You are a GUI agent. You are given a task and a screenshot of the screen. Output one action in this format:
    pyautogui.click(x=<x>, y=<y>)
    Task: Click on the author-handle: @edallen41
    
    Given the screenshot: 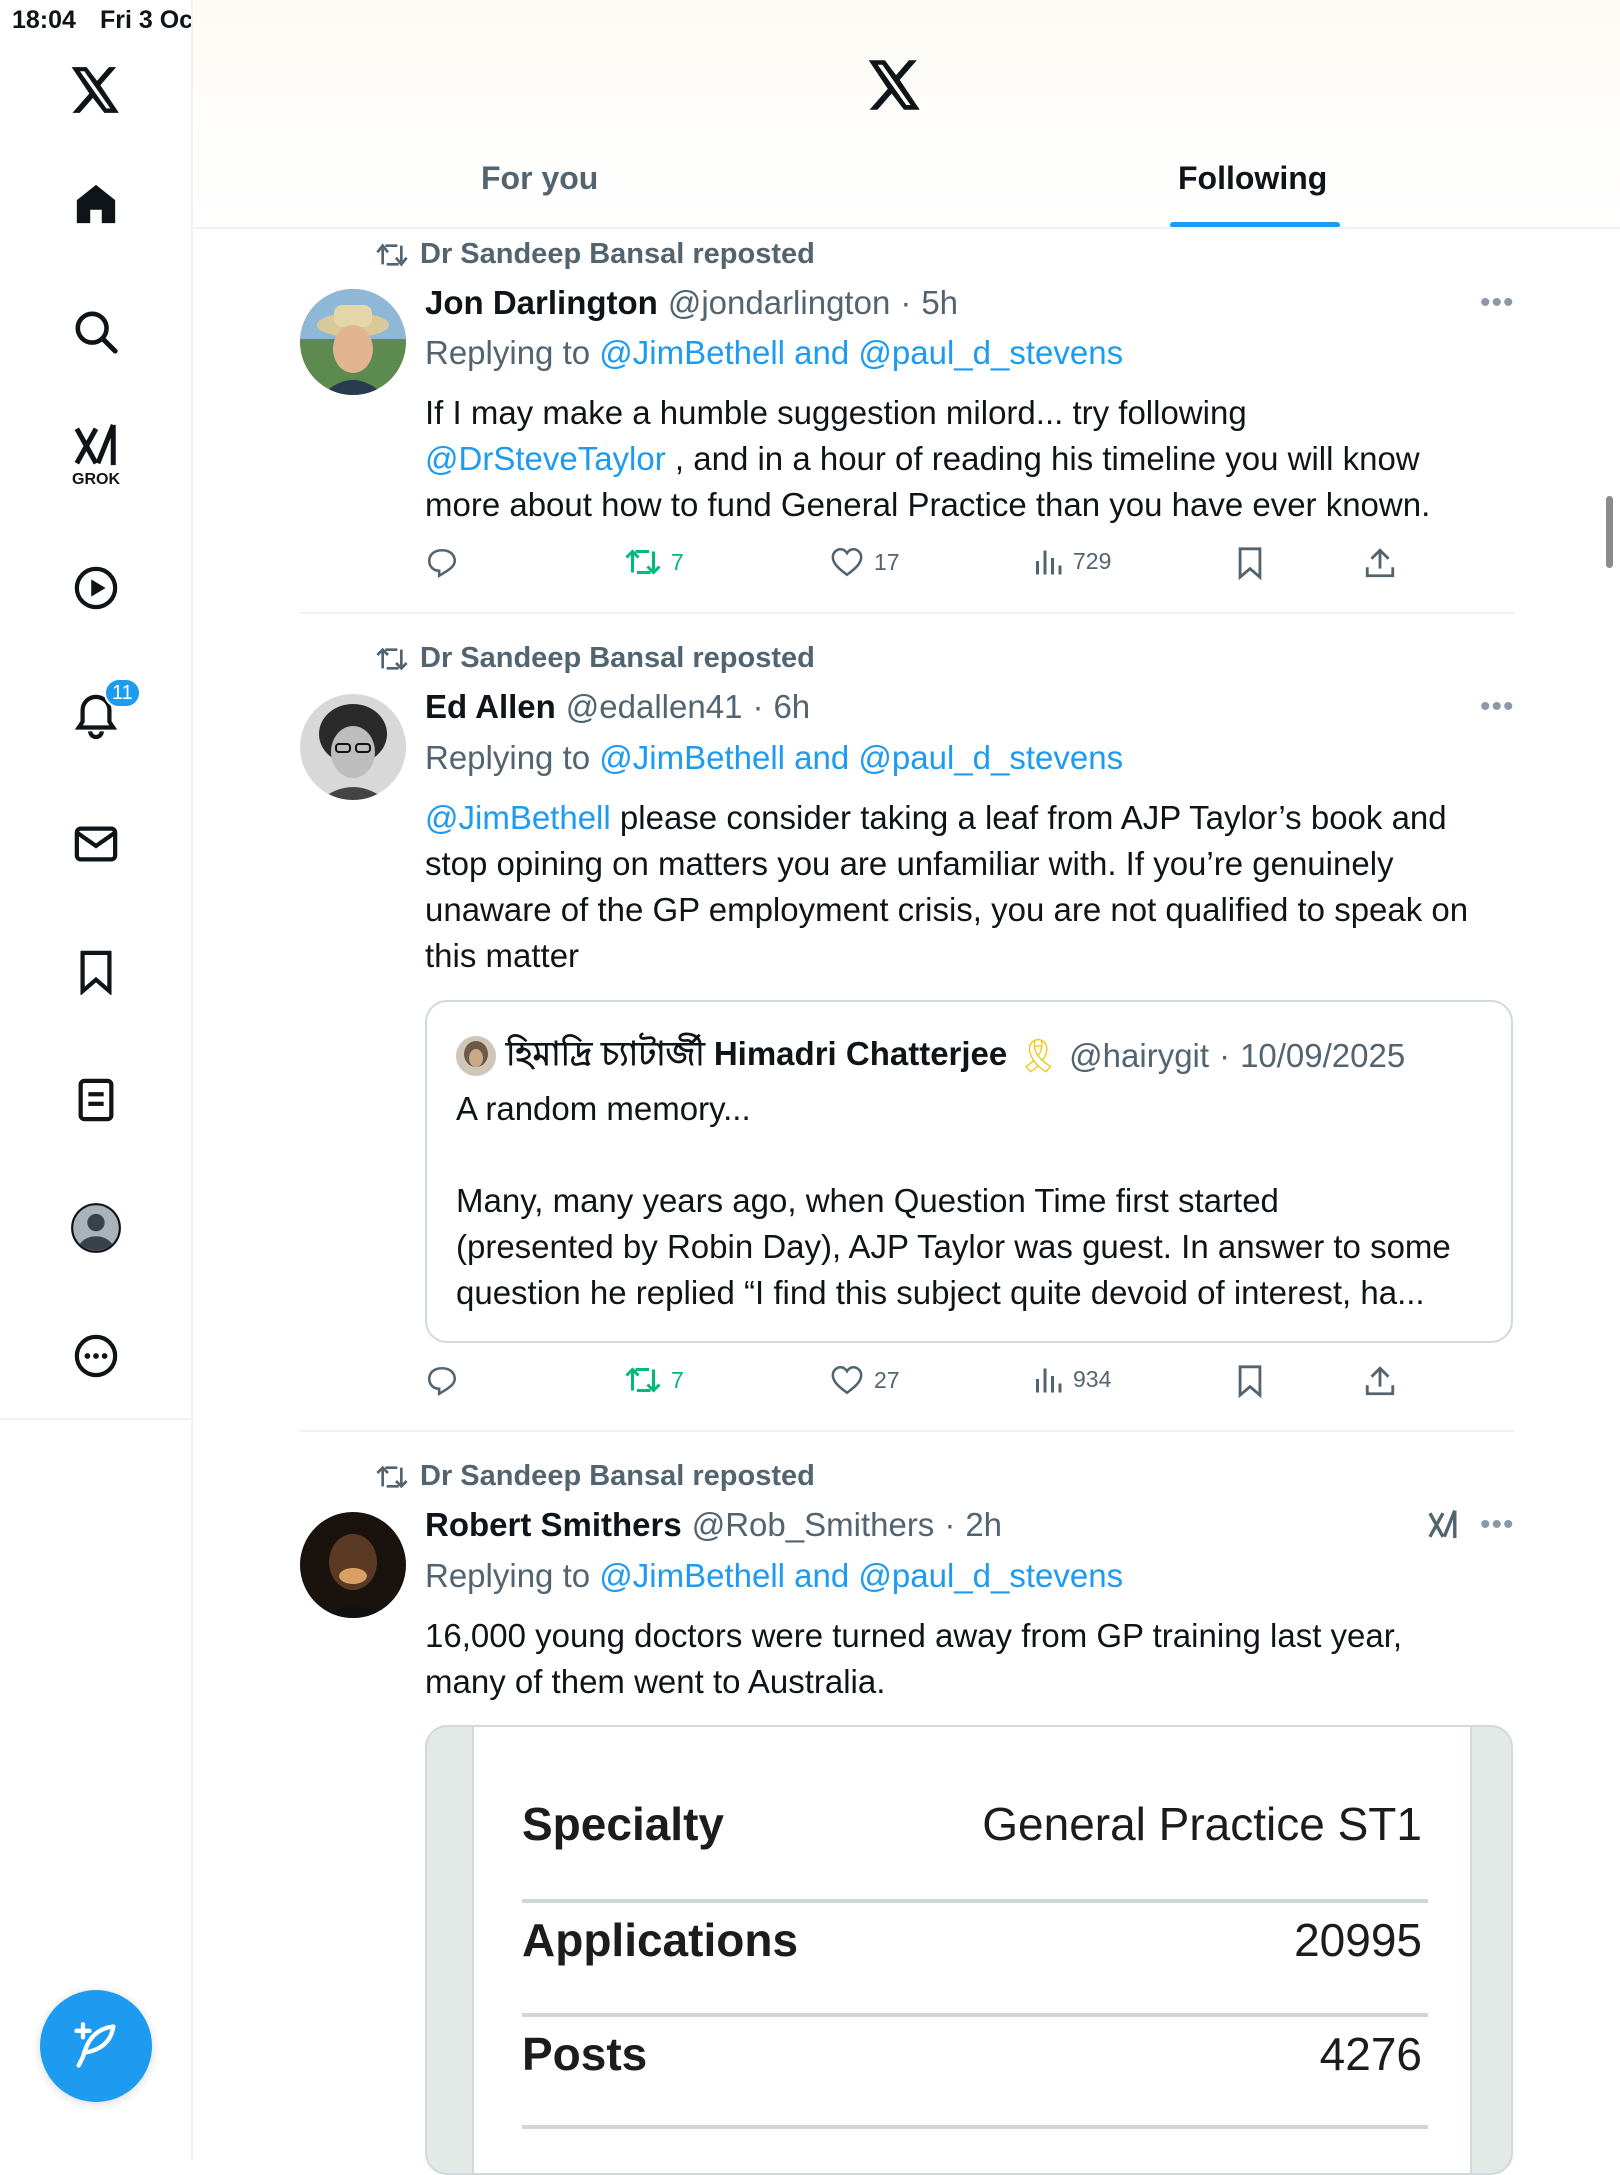 What is the action you would take?
    pyautogui.click(x=654, y=707)
    